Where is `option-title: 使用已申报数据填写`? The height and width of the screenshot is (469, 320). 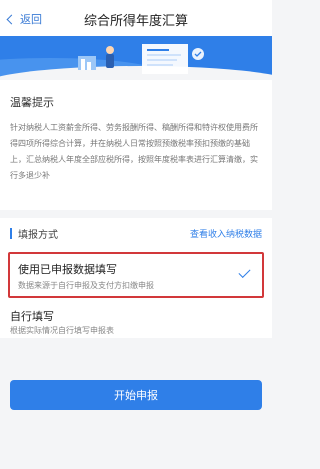 option-title: 使用已申报数据填写 is located at coordinates (67, 269).